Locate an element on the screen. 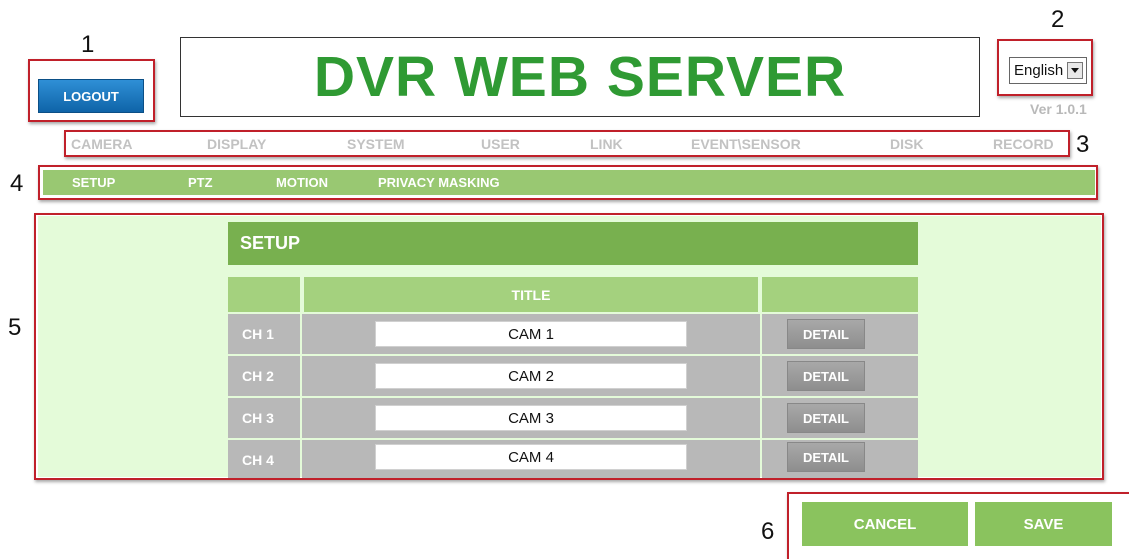 The image size is (1129, 559). callout-5: 5 is located at coordinates (15, 327).